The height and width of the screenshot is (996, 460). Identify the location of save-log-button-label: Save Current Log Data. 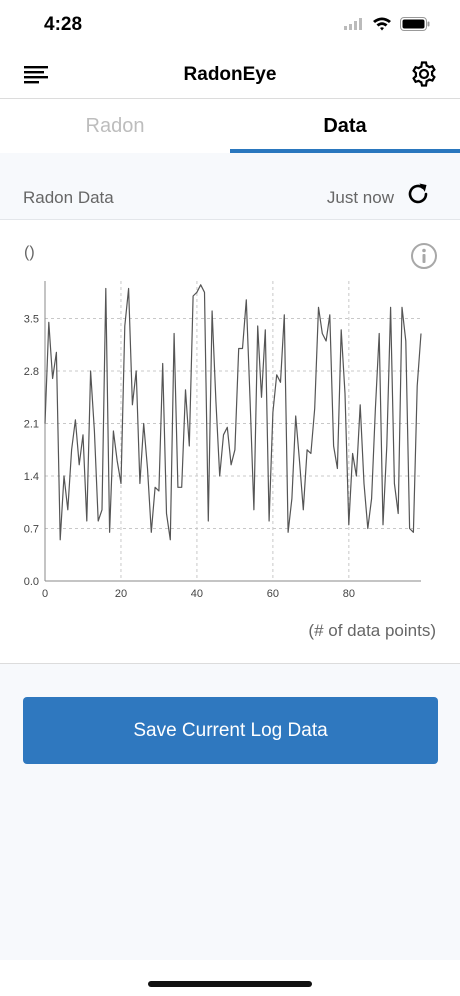
(230, 730).